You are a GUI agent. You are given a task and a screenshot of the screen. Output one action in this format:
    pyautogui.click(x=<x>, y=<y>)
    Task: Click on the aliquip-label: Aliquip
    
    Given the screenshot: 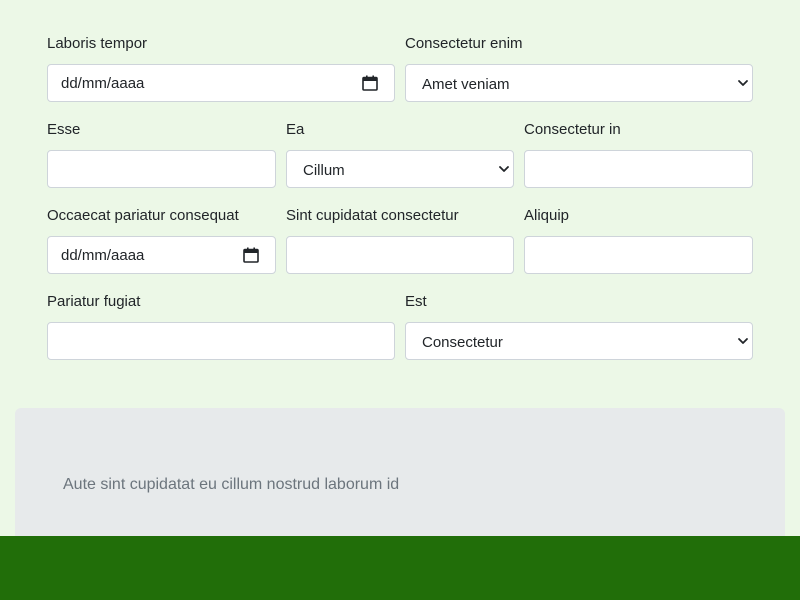 What is the action you would take?
    pyautogui.click(x=547, y=215)
    